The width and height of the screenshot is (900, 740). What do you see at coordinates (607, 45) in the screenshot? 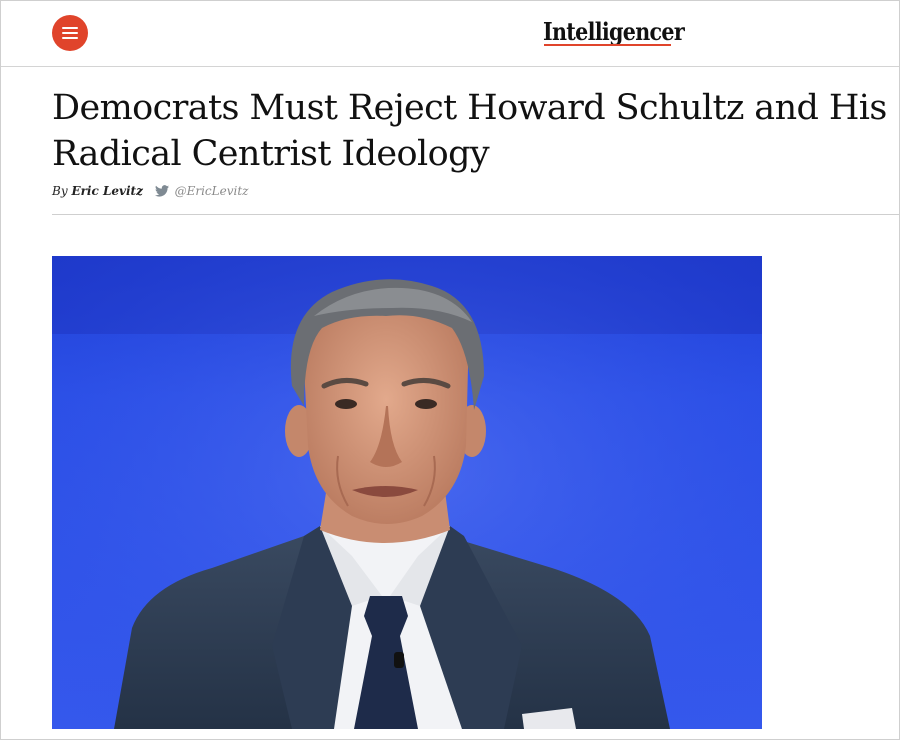
I see `logo-underline` at bounding box center [607, 45].